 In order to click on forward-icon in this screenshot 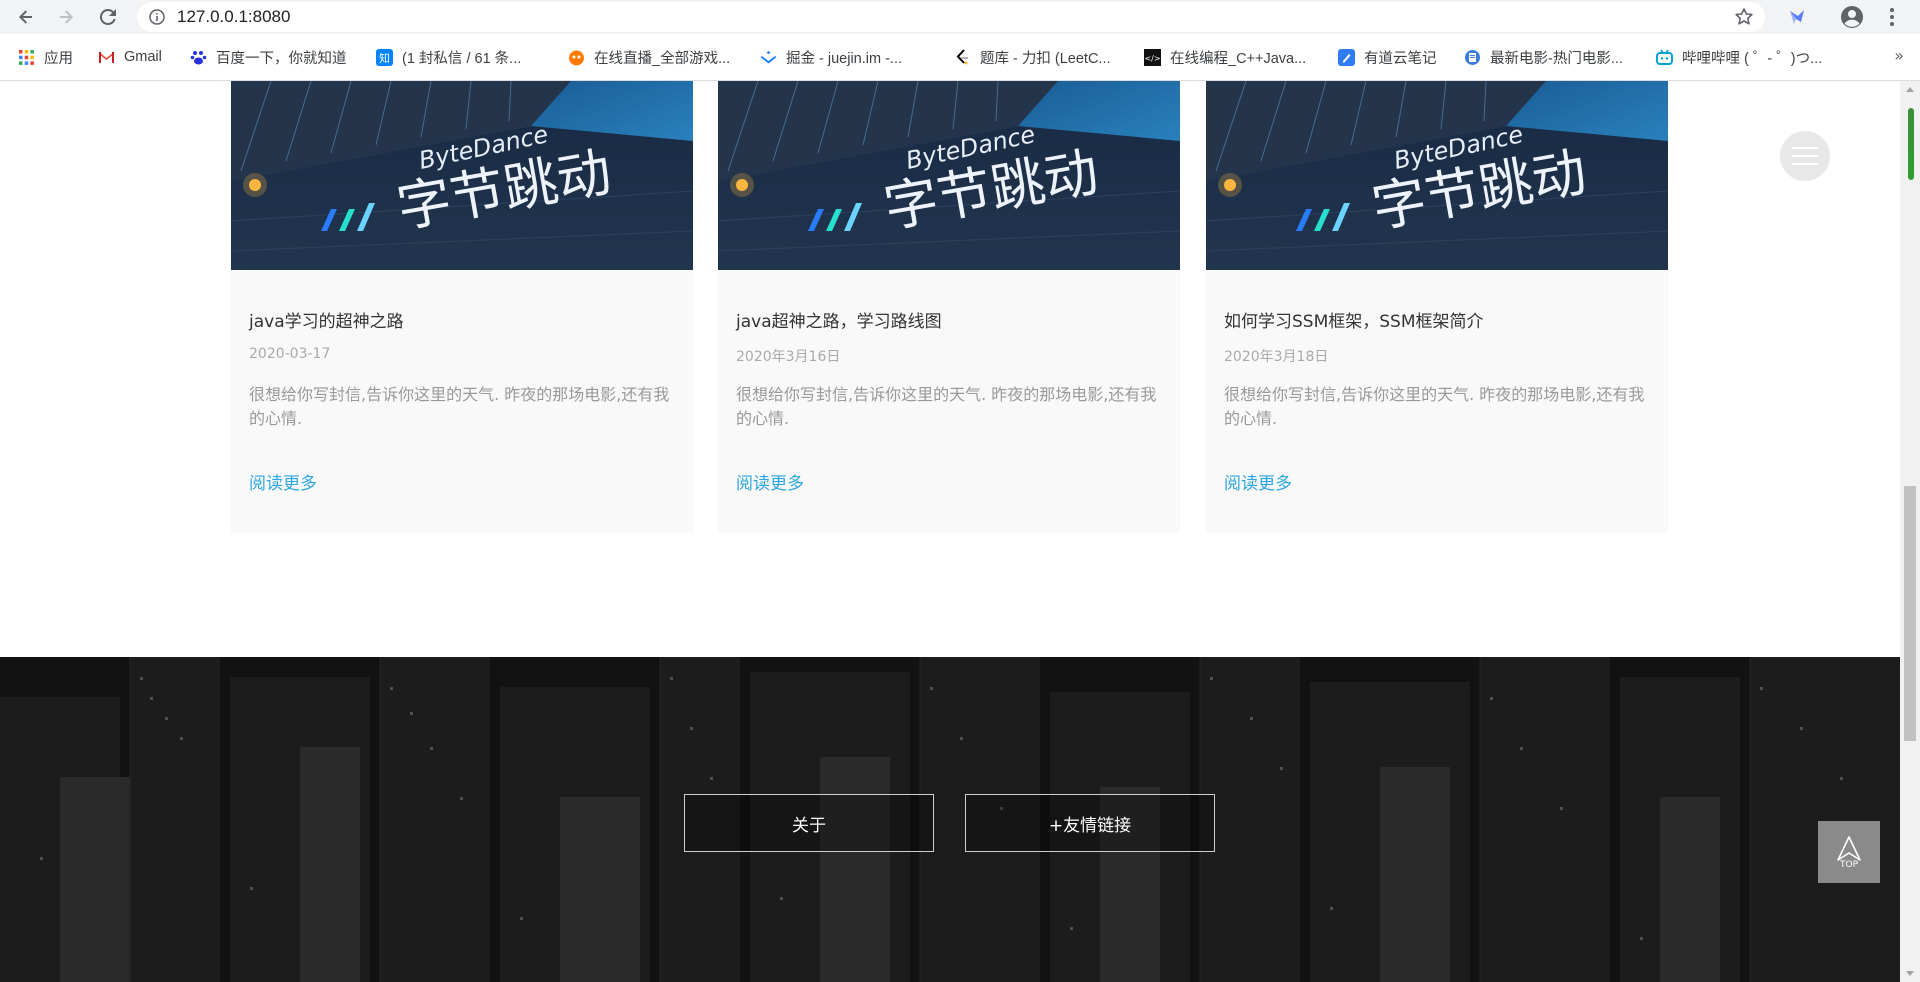, I will do `click(66, 17)`.